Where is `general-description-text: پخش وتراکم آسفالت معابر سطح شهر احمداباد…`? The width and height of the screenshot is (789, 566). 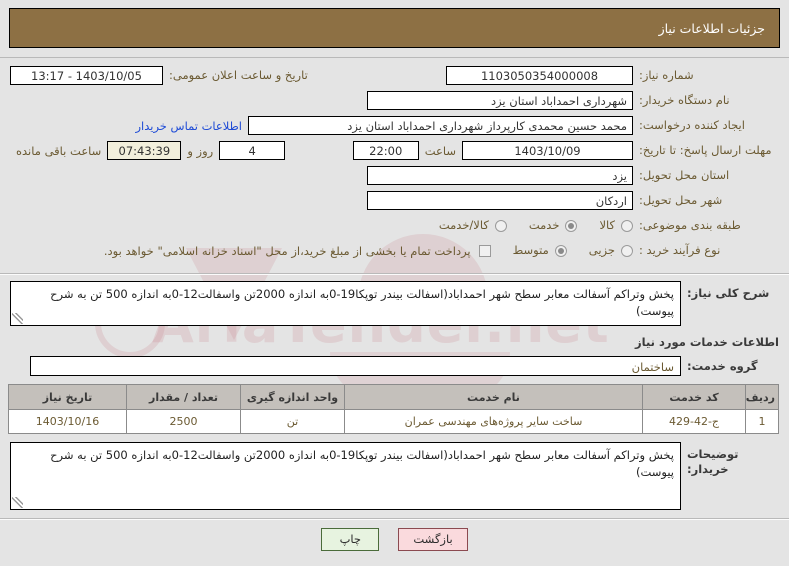
general-description-text: پخش وتراکم آسفالت معابر سطح شهر احمداباد… is located at coordinates (362, 302).